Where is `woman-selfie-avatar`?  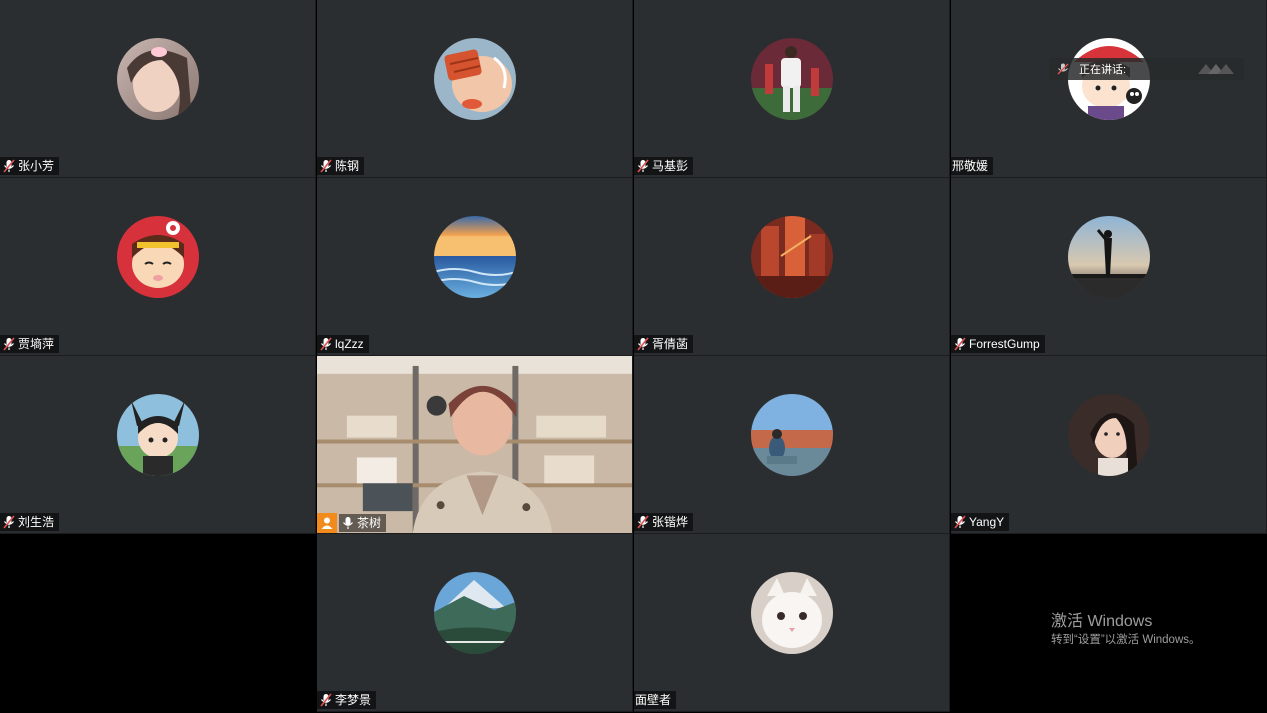
woman-selfie-avatar is located at coordinates (158, 79).